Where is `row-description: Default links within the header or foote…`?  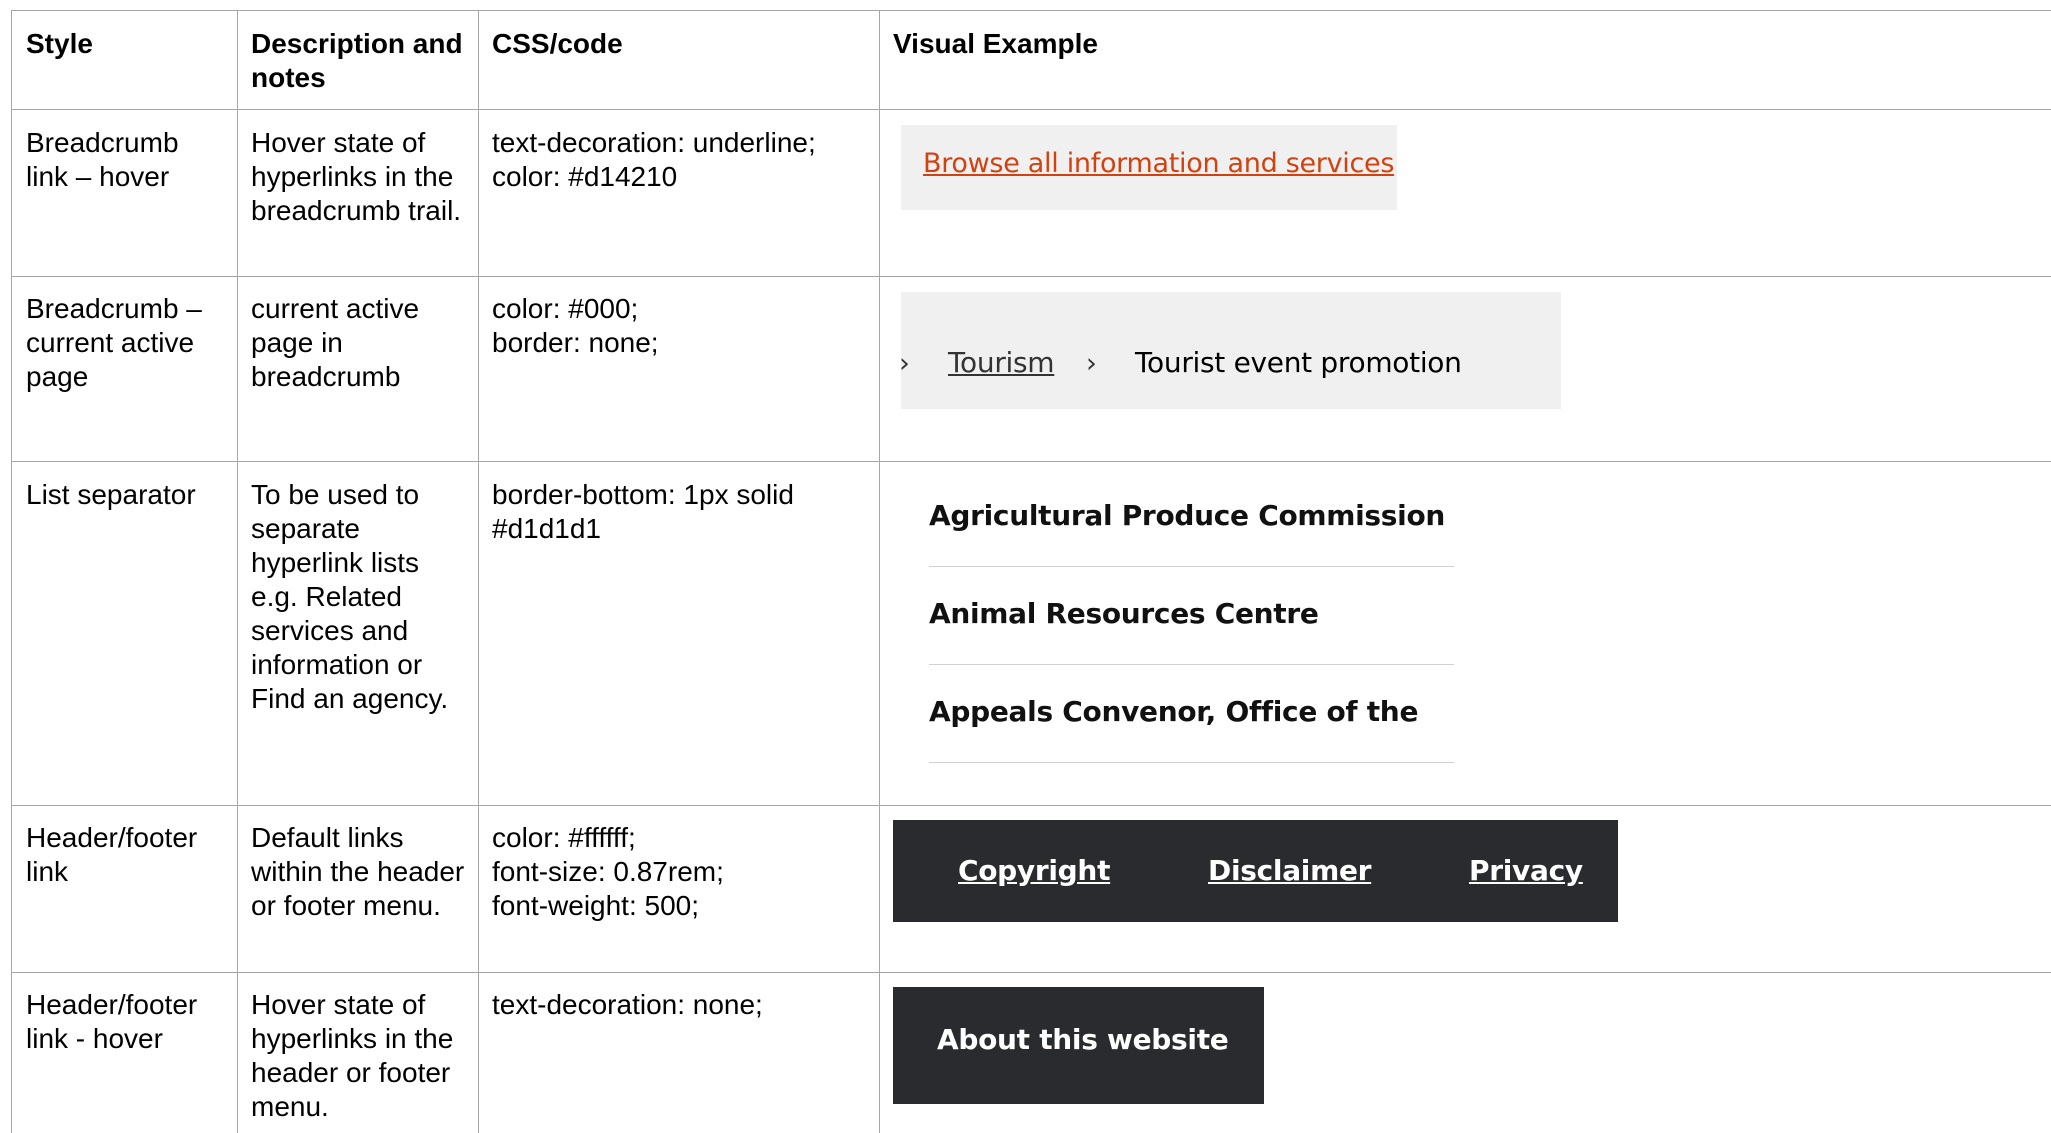
row-description: Default links within the header or foote… is located at coordinates (358, 871).